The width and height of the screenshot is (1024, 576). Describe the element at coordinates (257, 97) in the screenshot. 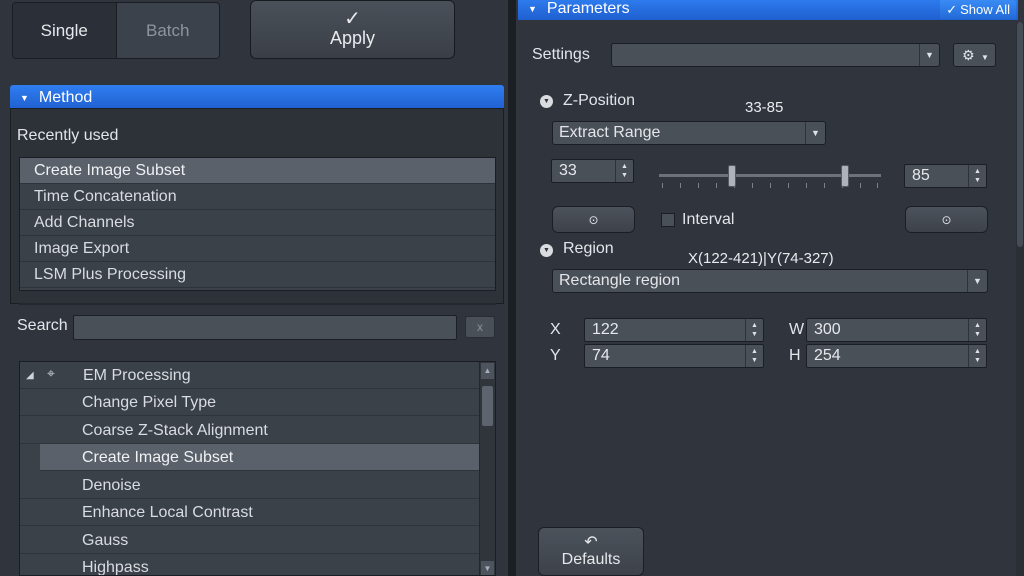

I see `method-header: ▼ Method` at that location.